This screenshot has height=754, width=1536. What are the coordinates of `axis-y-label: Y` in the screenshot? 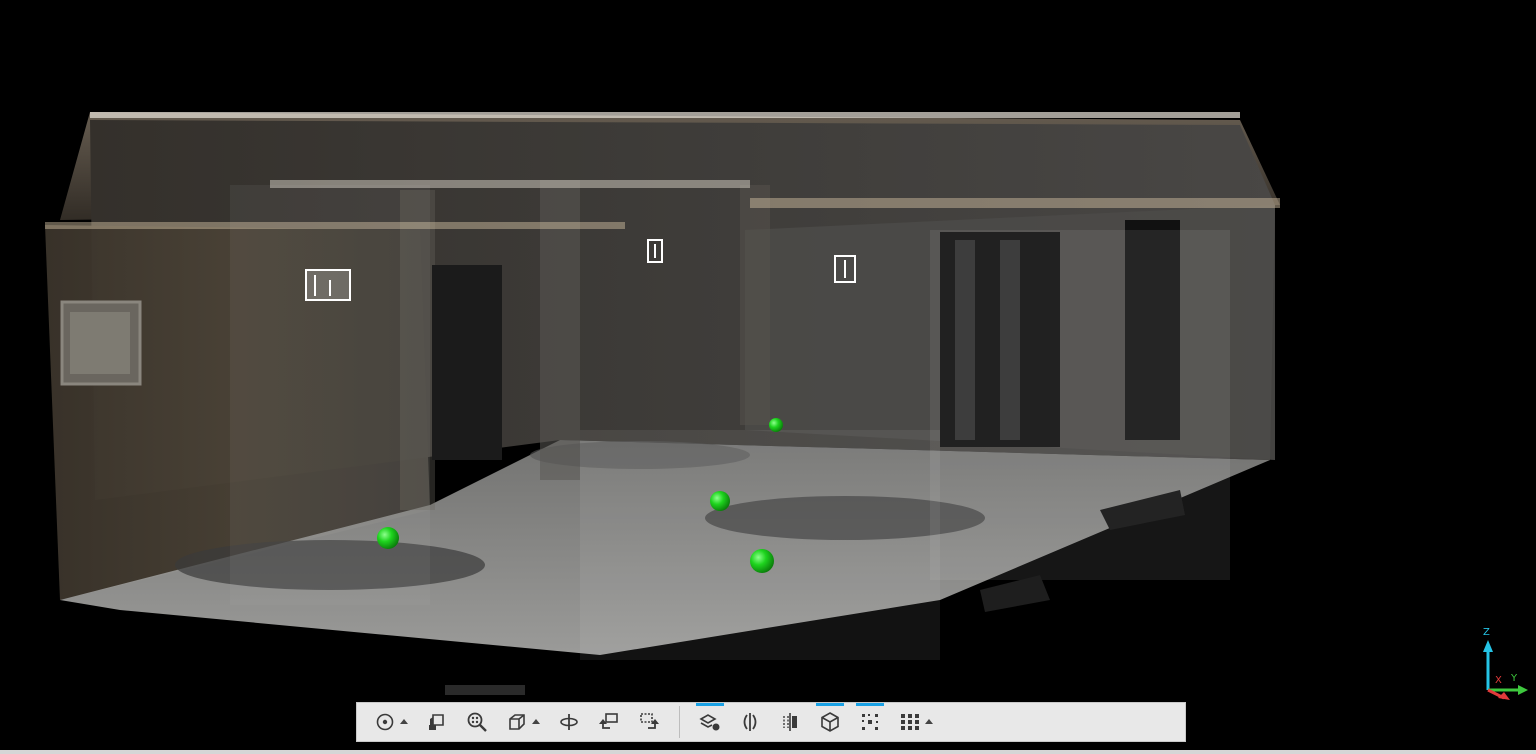 It's located at (1514, 678).